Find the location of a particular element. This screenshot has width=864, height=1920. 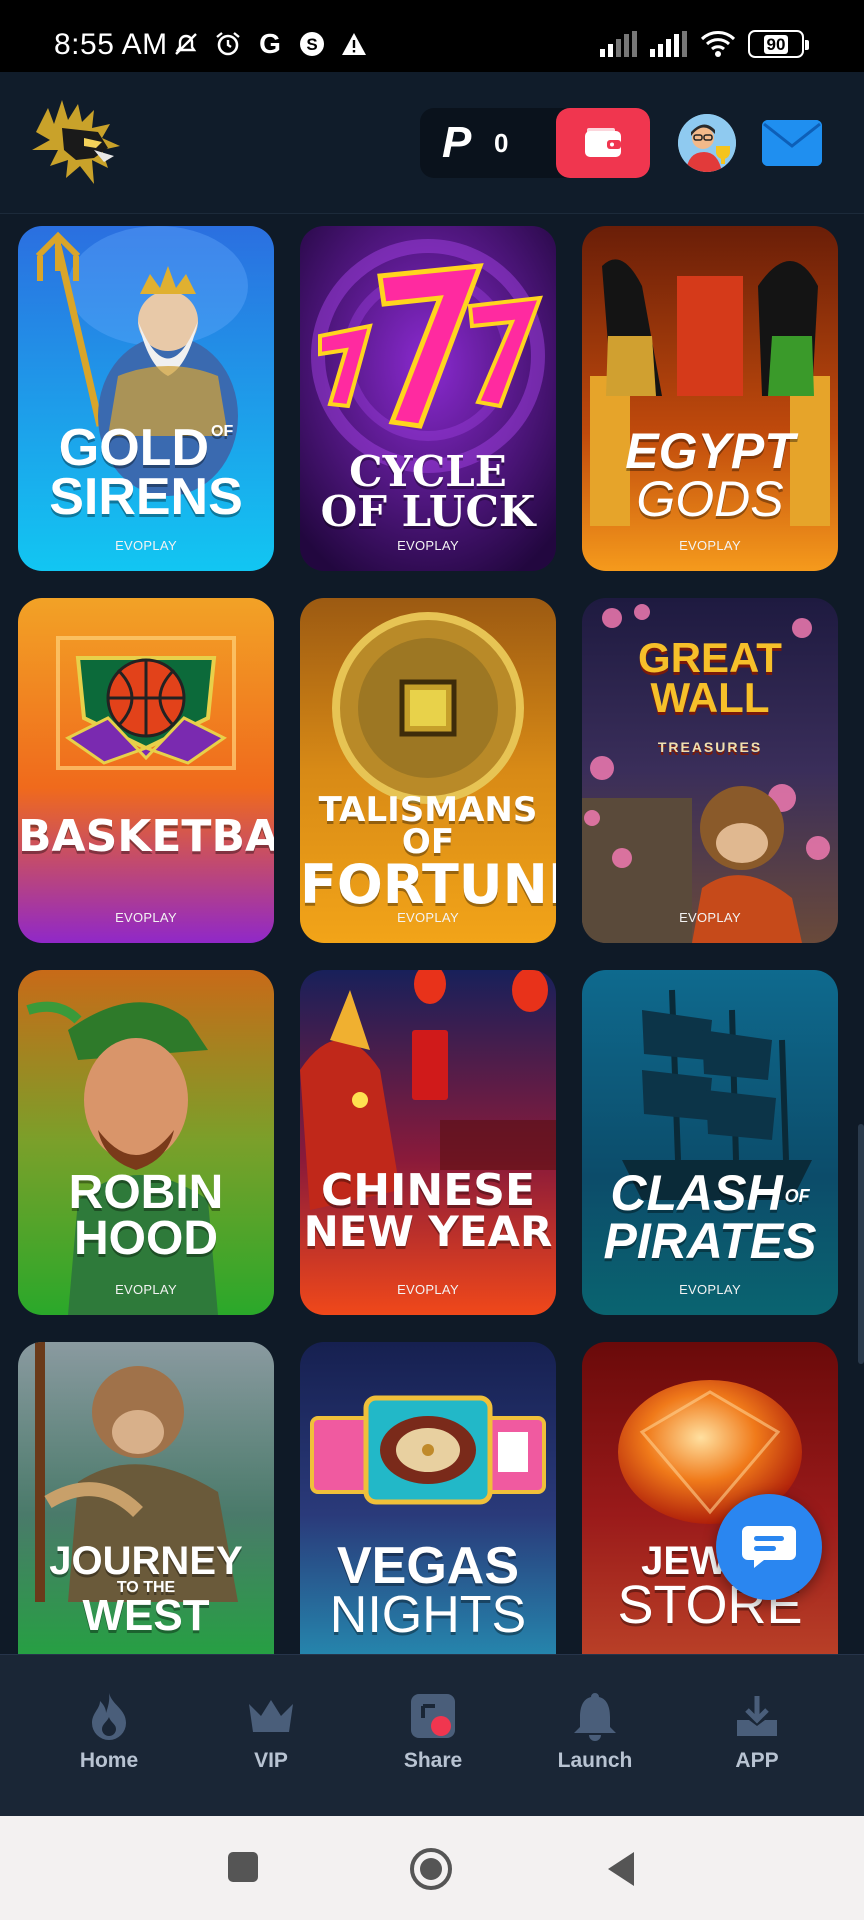

nav-label: APP is located at coordinates (757, 1760).